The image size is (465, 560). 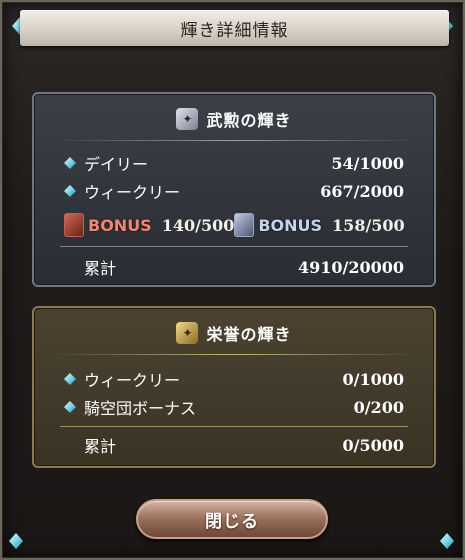 I want to click on dialog-title-bar: 輝き詳細情報, so click(x=234, y=28).